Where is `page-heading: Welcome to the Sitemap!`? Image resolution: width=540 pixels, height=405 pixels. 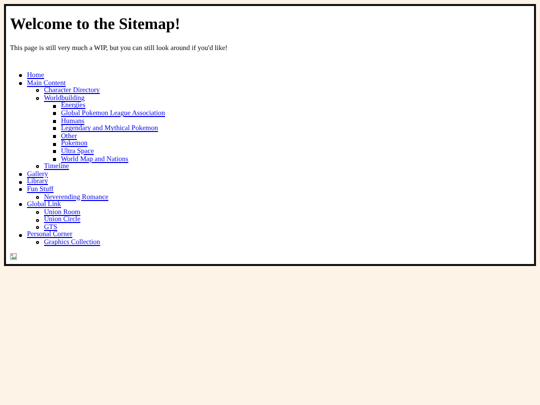 page-heading: Welcome to the Sitemap! is located at coordinates (96, 25).